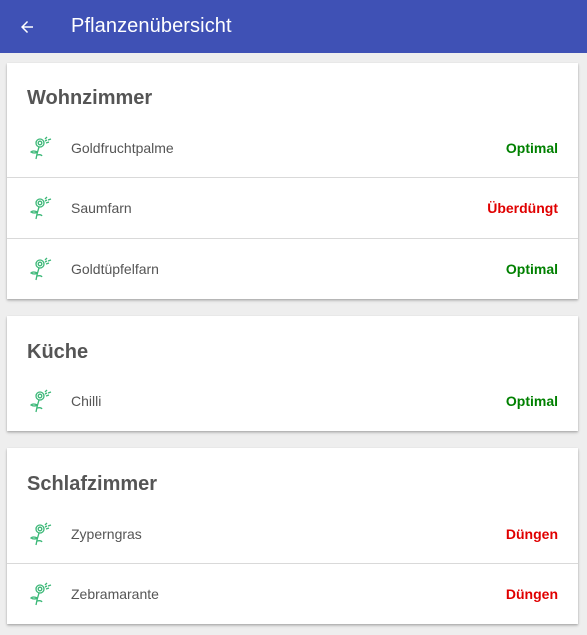 The image size is (587, 635). What do you see at coordinates (90, 98) in the screenshot?
I see `room-title: Wohnzimmer` at bounding box center [90, 98].